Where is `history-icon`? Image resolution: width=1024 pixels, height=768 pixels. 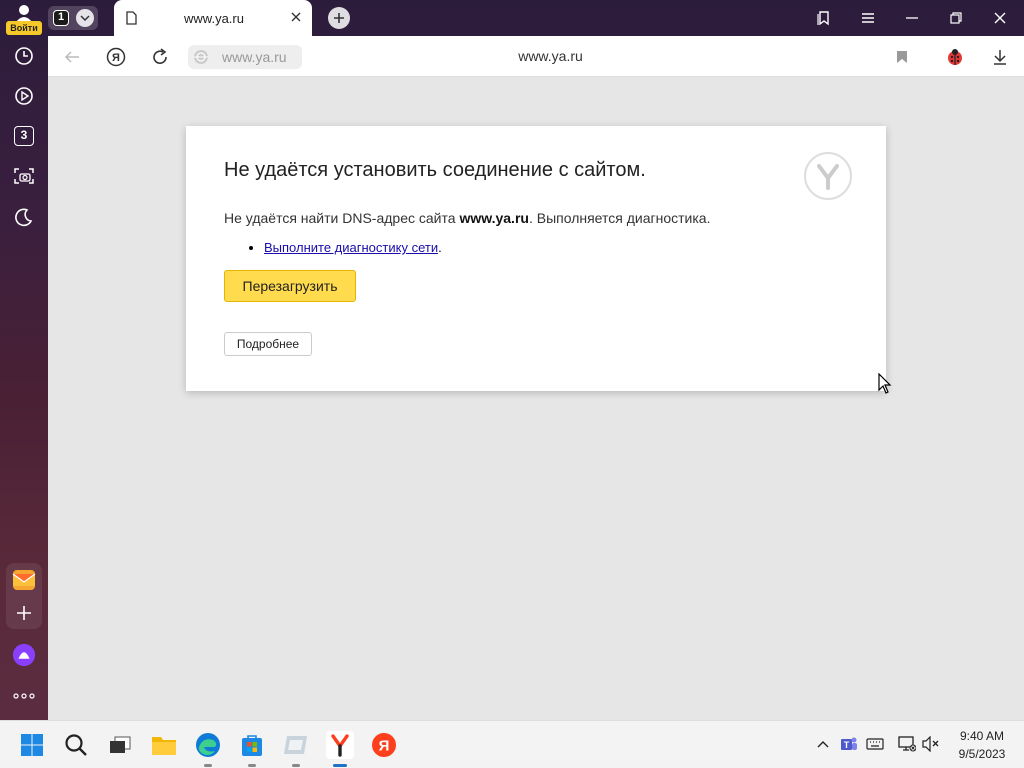
history-icon is located at coordinates (24, 56).